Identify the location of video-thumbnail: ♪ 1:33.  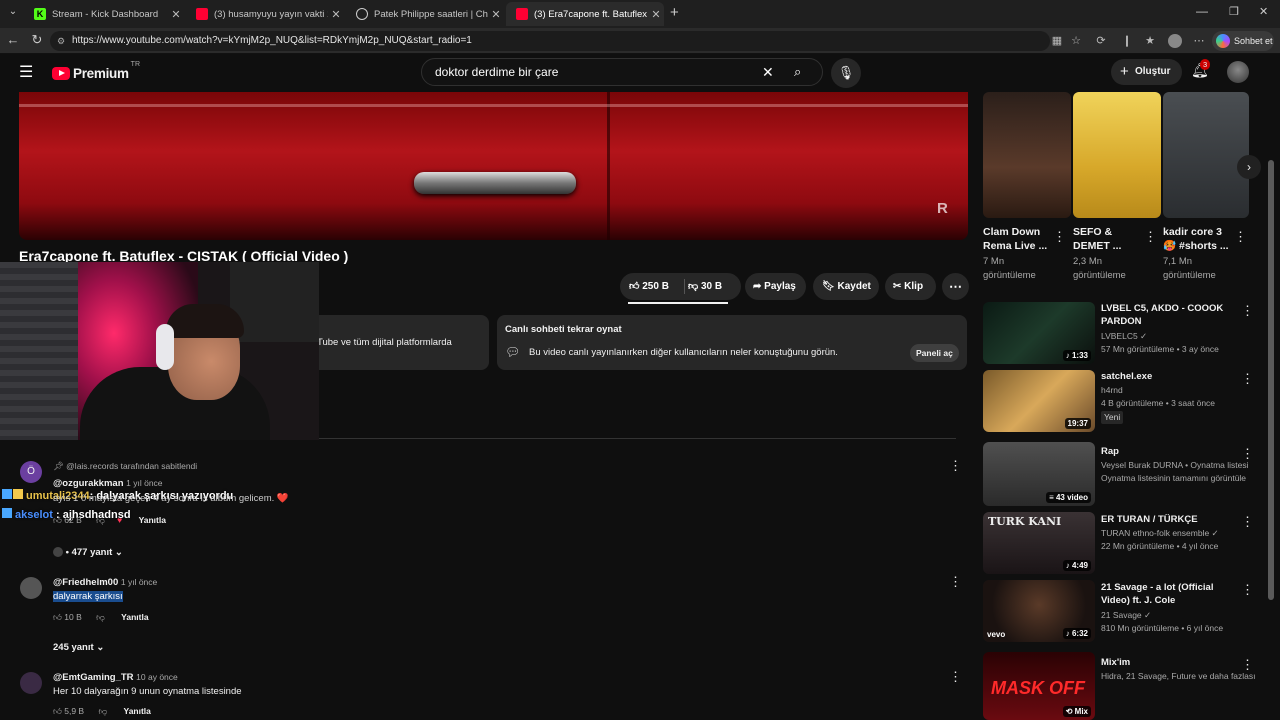
(1039, 333).